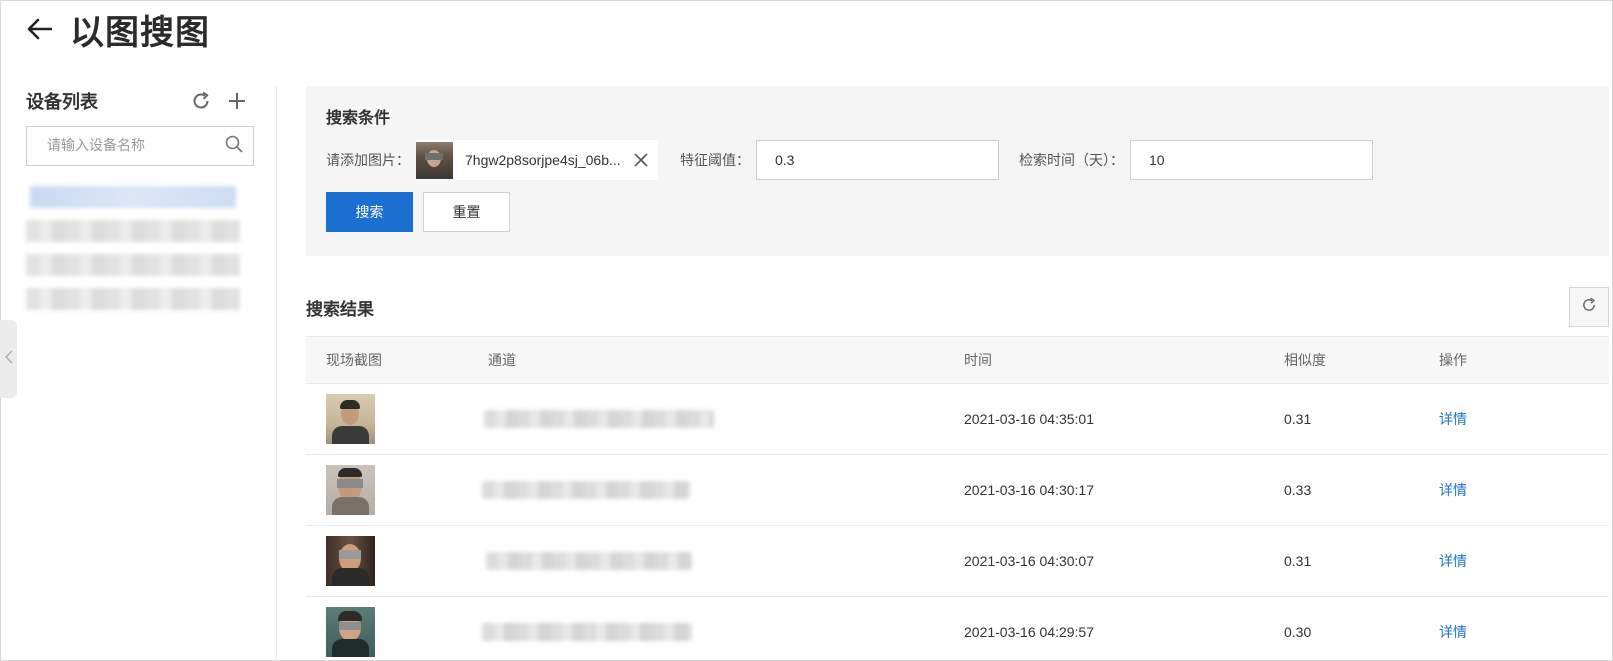 The width and height of the screenshot is (1613, 661). Describe the element at coordinates (957, 561) in the screenshot. I see `table-row: 2021-03-16 04:30:07 0.31 详情` at that location.